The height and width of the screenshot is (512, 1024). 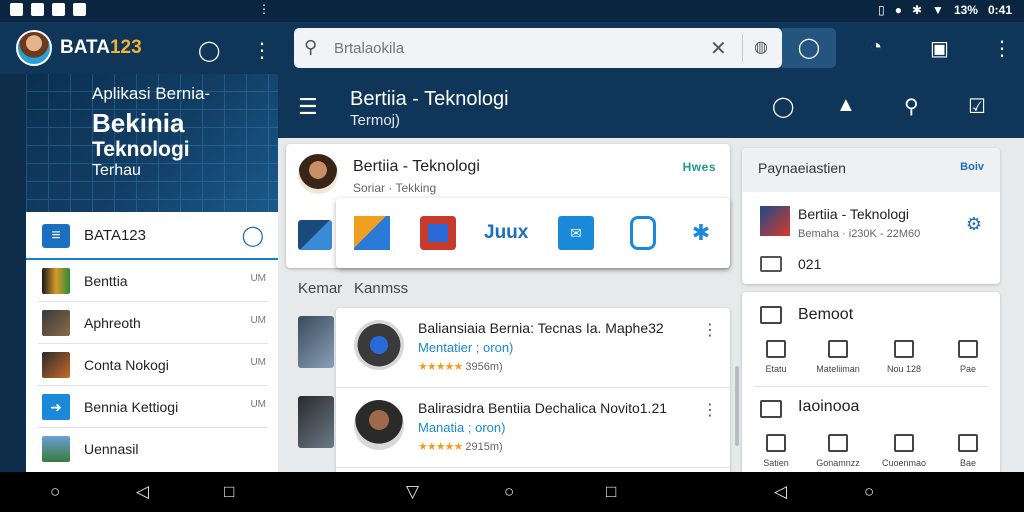 What do you see at coordinates (904, 451) in the screenshot?
I see `tile: Cuoenmao` at bounding box center [904, 451].